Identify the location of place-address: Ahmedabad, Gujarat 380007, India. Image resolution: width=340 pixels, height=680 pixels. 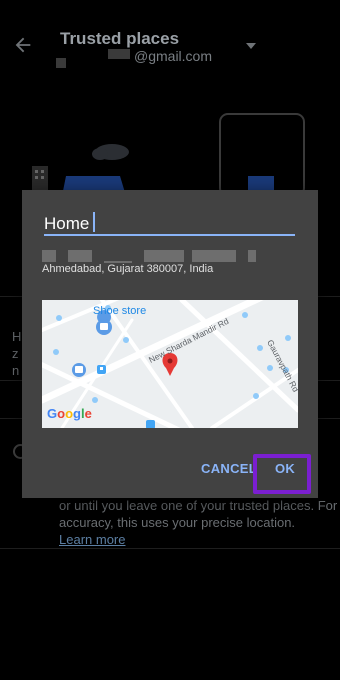
(128, 269).